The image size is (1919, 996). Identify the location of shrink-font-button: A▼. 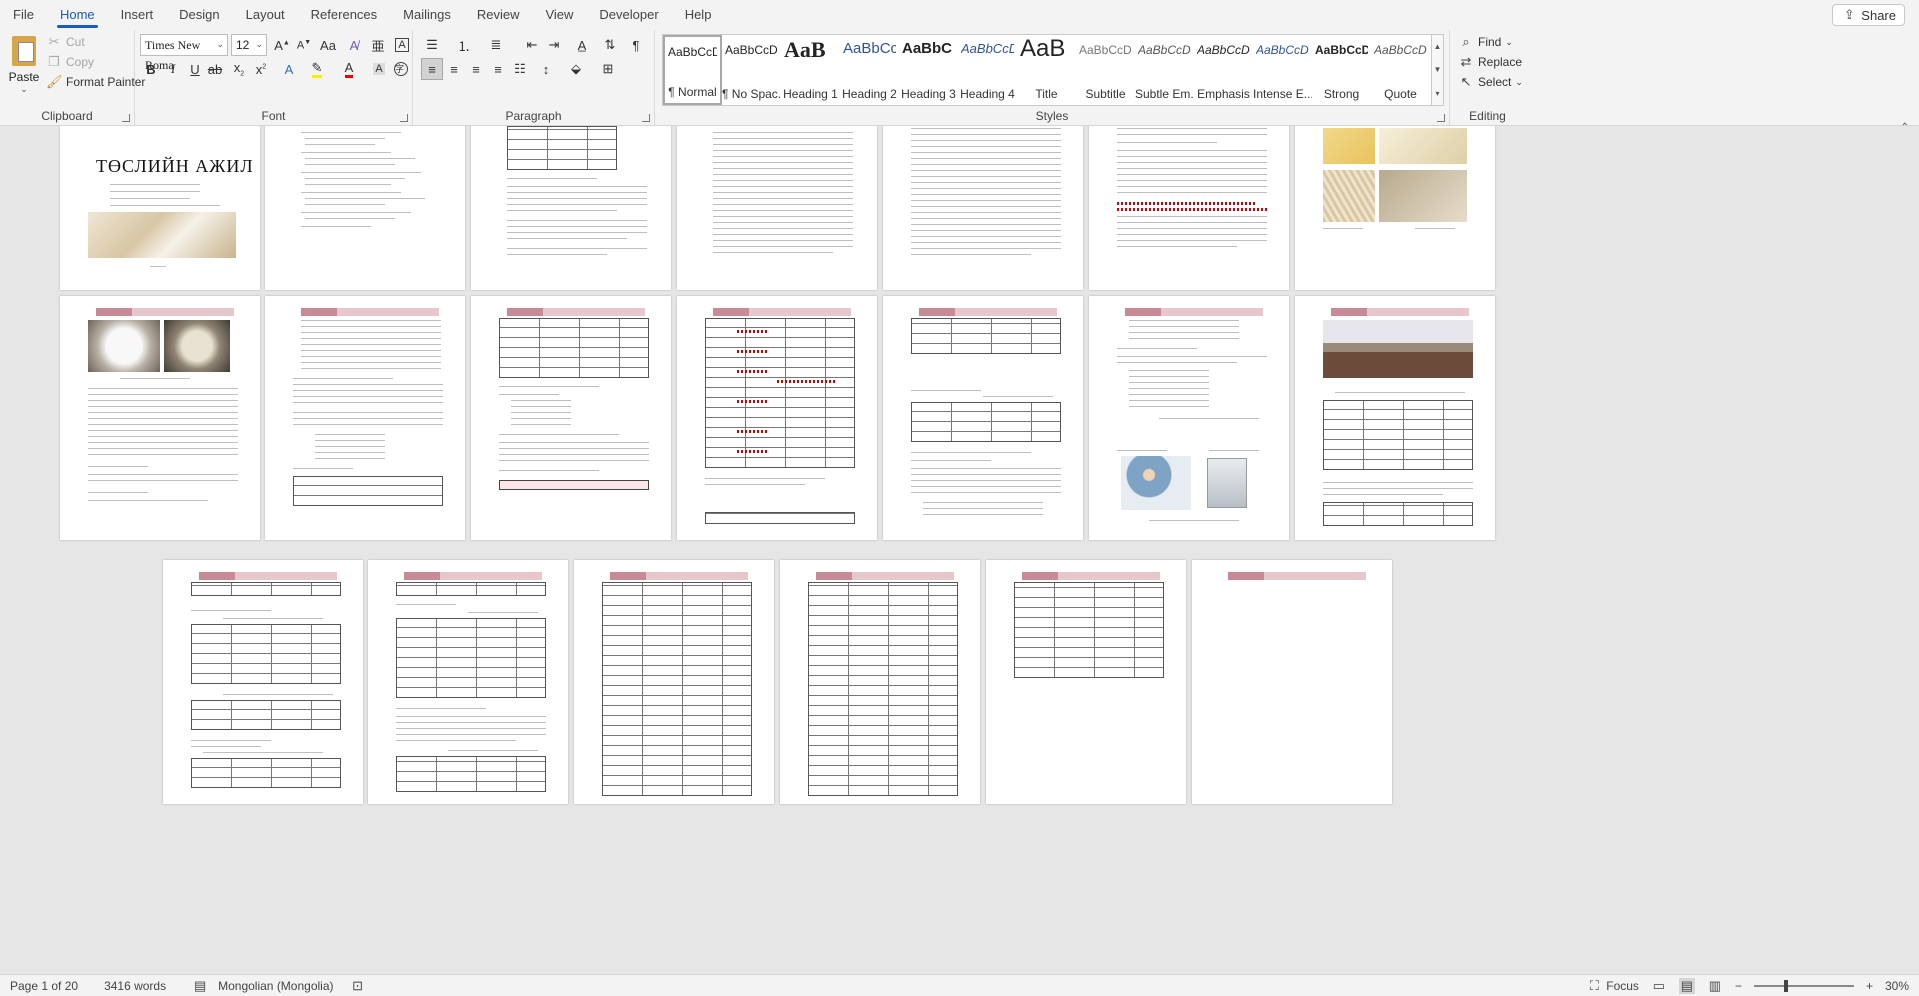
(304, 45).